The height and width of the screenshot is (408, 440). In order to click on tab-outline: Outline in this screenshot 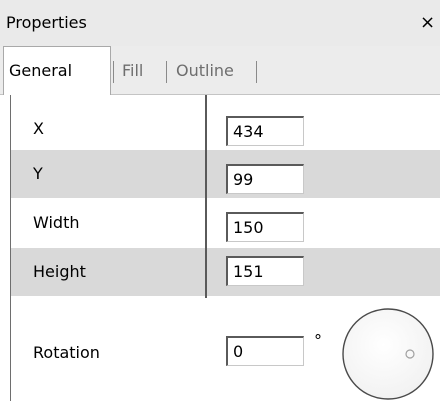, I will do `click(214, 70)`.